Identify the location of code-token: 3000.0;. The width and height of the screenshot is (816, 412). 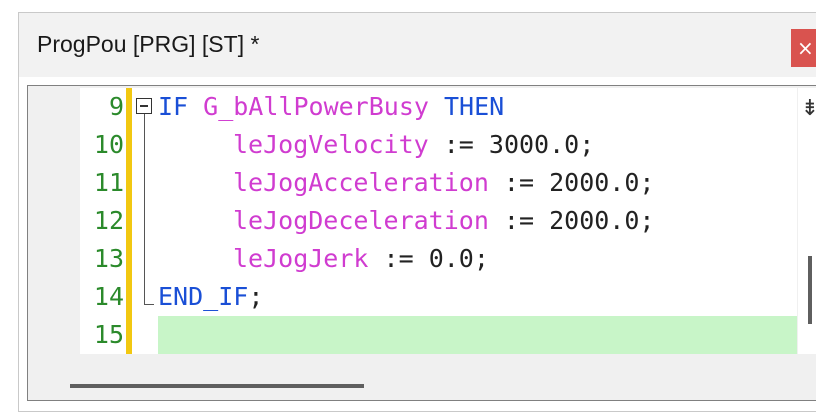
(541, 144).